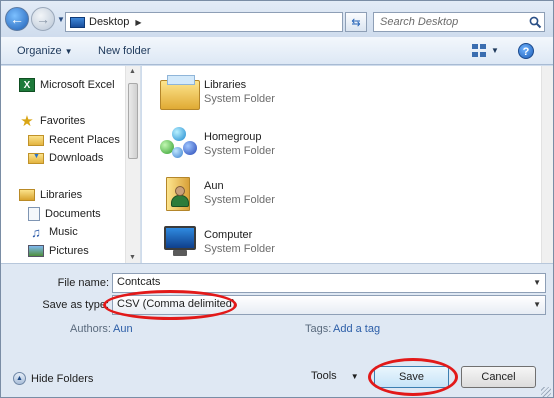  Describe the element at coordinates (109, 22) in the screenshot. I see `address-location: Desktop` at that location.